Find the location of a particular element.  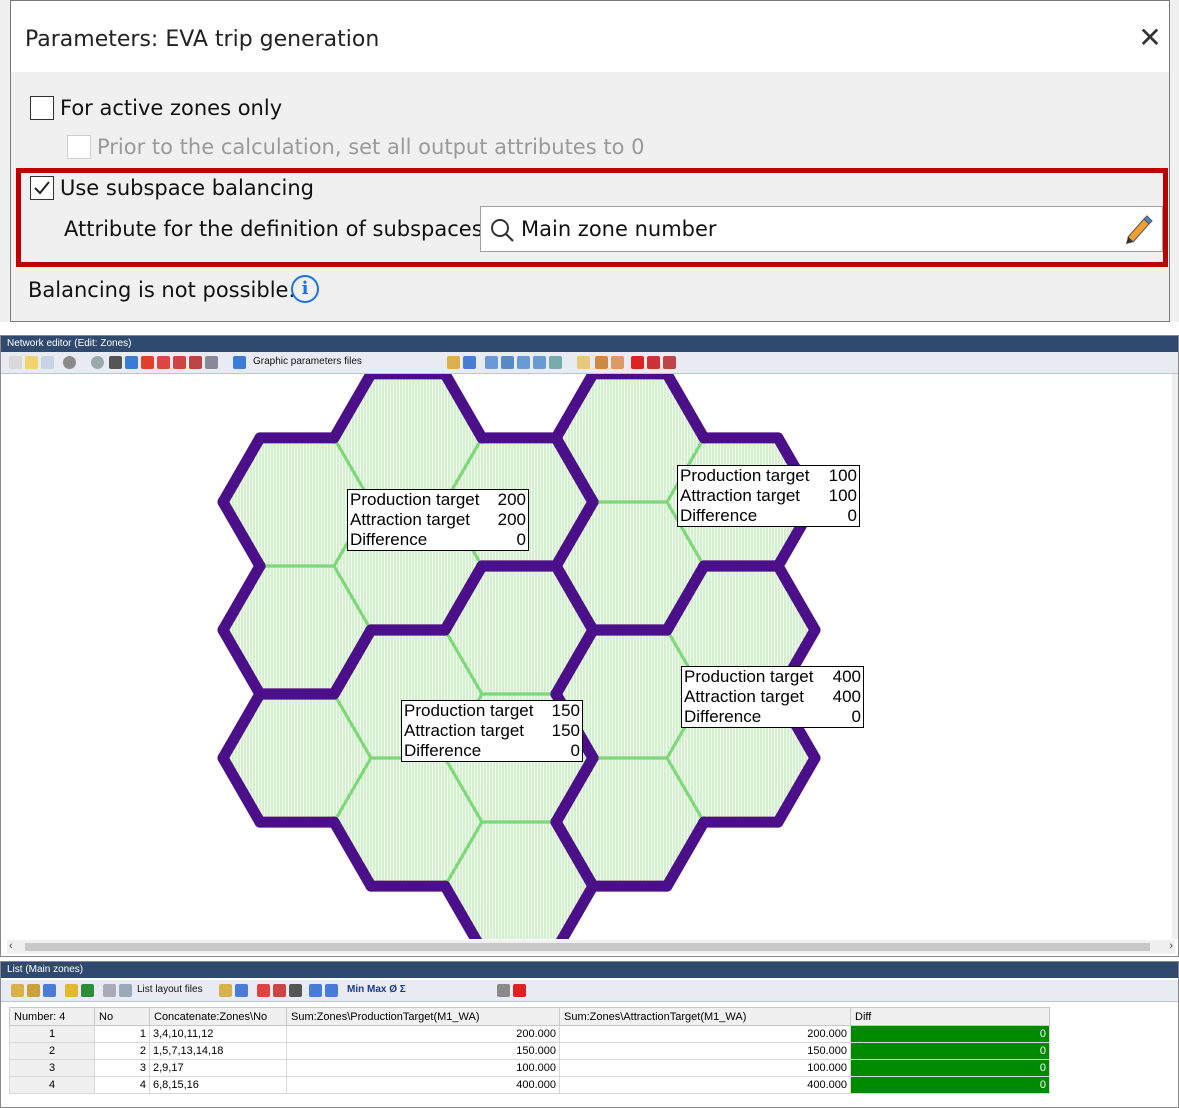

network-editor-toolbar: Graphic parameters files is located at coordinates (589, 363).